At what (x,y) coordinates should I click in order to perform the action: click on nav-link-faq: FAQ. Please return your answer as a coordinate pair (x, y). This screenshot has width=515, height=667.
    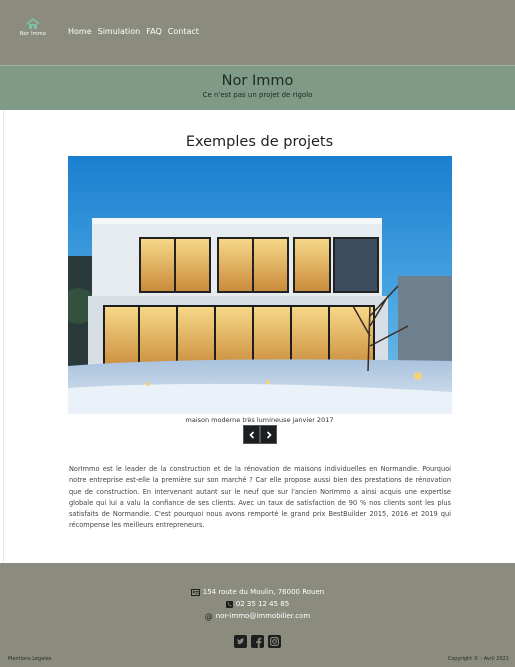
    Looking at the image, I should click on (154, 31).